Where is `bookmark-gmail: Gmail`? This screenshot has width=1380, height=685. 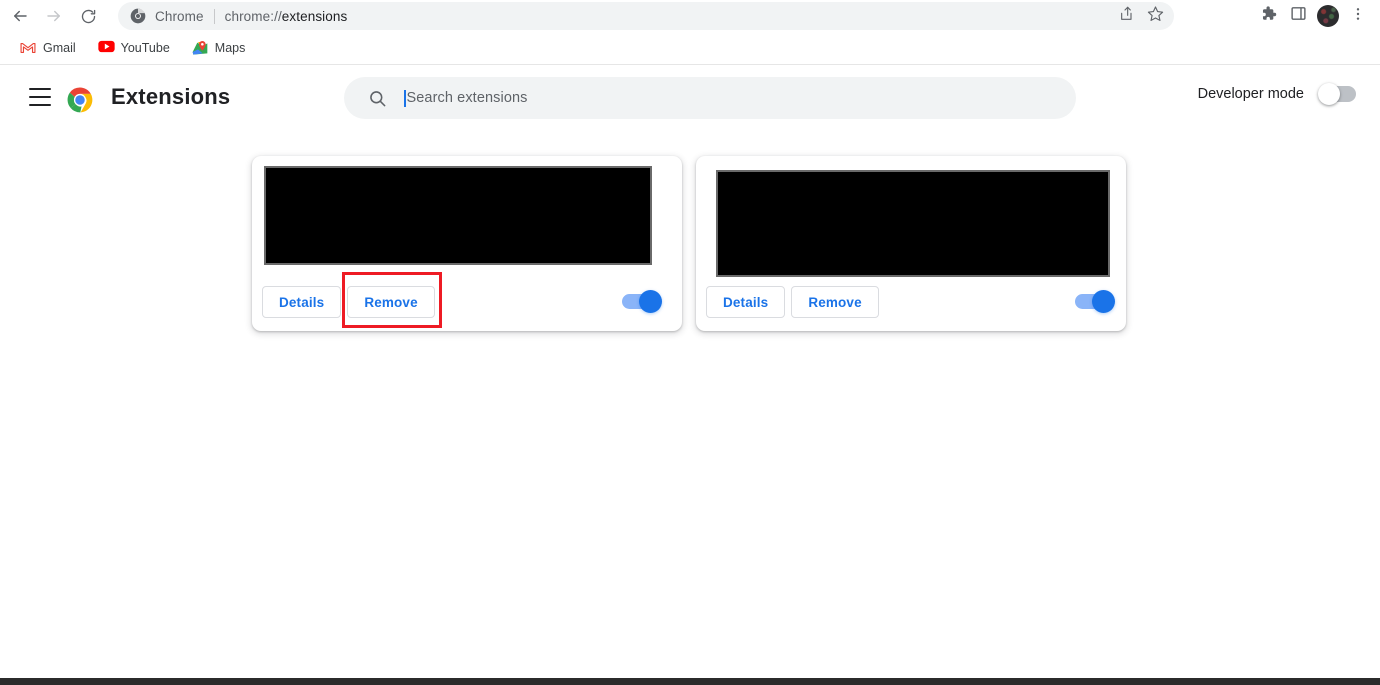
bookmark-gmail: Gmail is located at coordinates (48, 48).